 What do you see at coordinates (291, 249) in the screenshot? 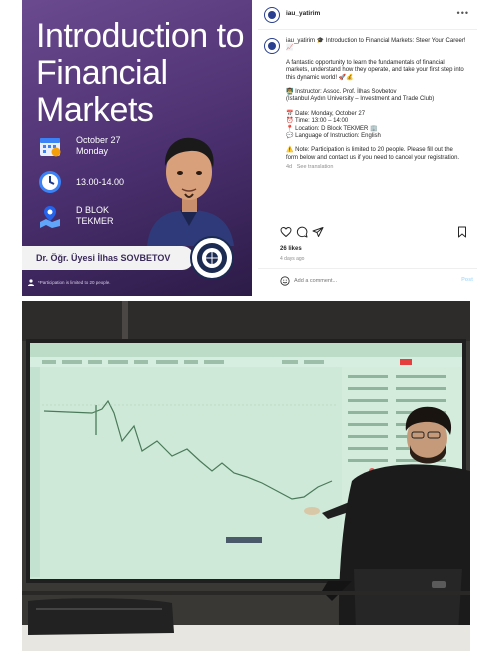
I see `likes-count: 26 likes` at bounding box center [291, 249].